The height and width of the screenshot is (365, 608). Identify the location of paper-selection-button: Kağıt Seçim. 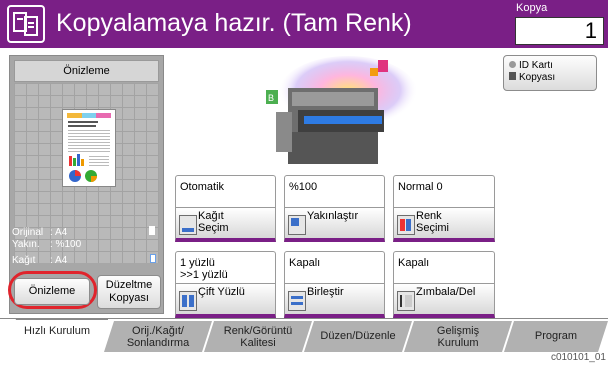
(225, 224).